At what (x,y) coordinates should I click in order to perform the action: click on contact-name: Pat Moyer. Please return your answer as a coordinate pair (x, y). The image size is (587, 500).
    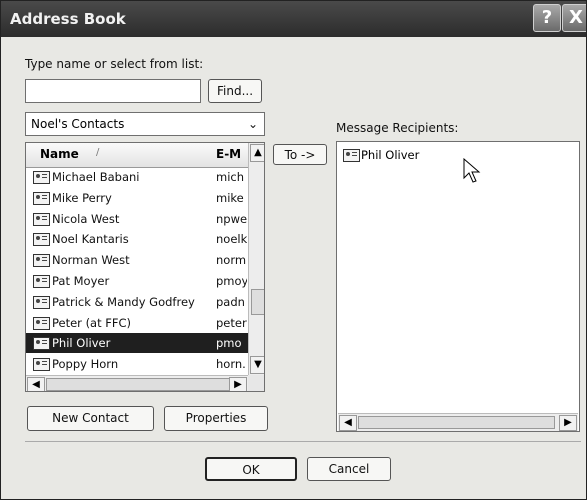
    Looking at the image, I should click on (81, 281).